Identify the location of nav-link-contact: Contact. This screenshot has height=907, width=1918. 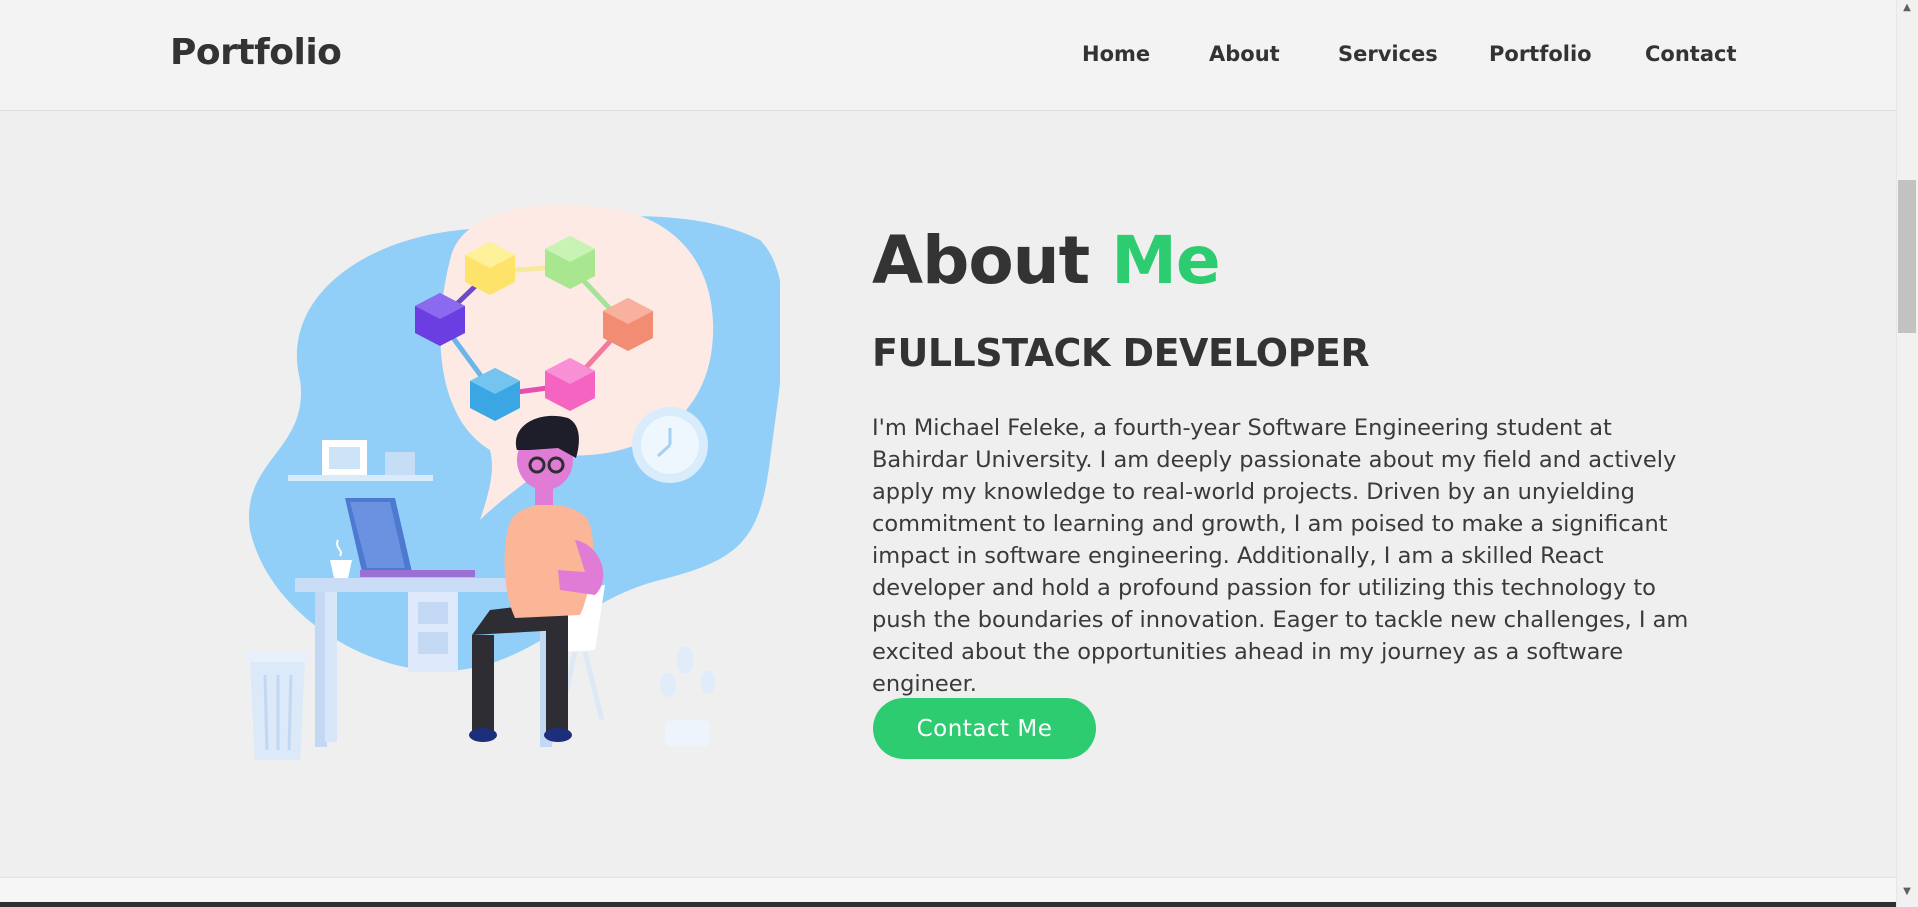
(1691, 54).